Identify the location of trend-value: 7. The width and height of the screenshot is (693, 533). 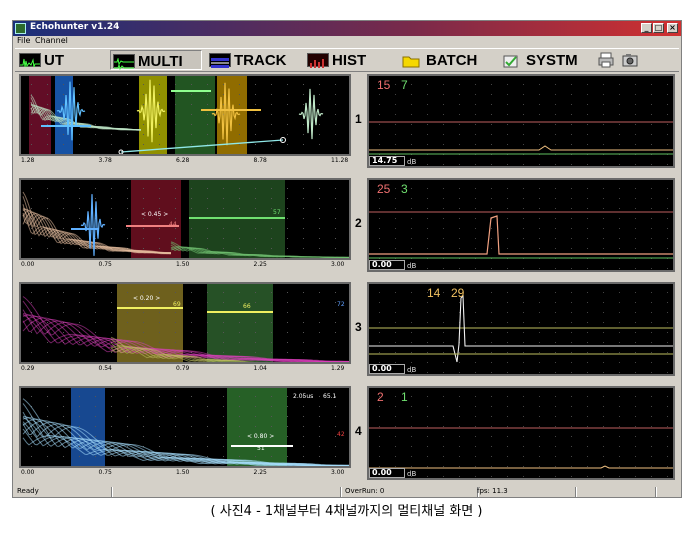
(404, 85).